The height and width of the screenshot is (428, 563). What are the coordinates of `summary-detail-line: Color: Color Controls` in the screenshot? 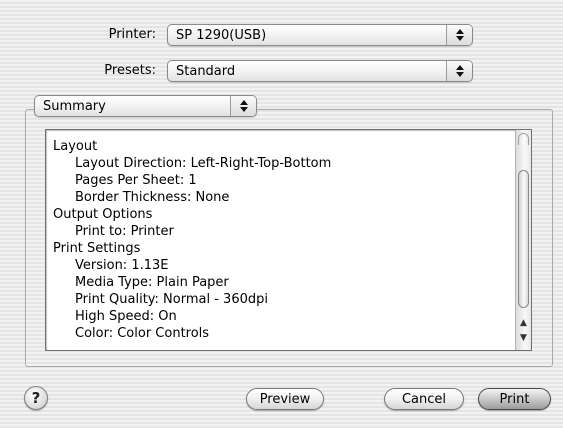 It's located at (142, 333).